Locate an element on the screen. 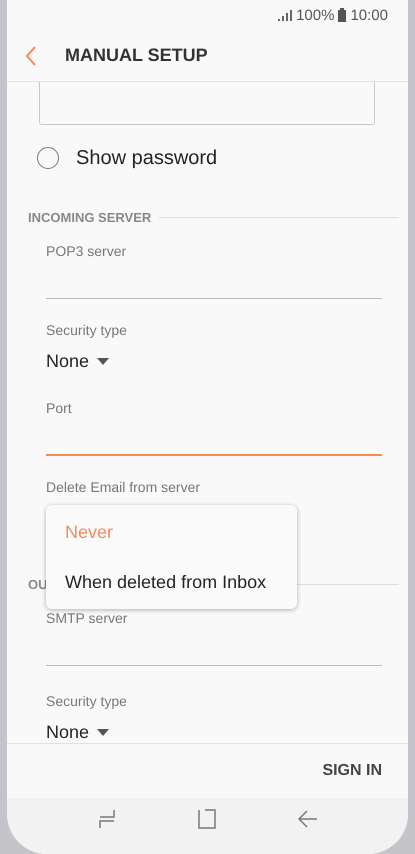 This screenshot has width=415, height=854. home-icon is located at coordinates (206, 819).